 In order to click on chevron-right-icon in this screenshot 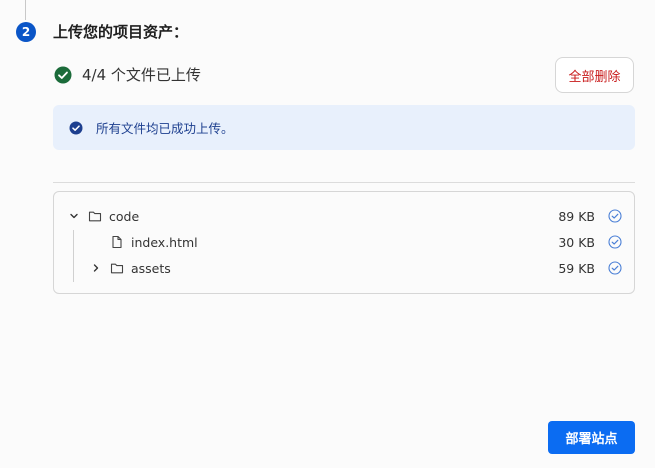, I will do `click(96, 268)`.